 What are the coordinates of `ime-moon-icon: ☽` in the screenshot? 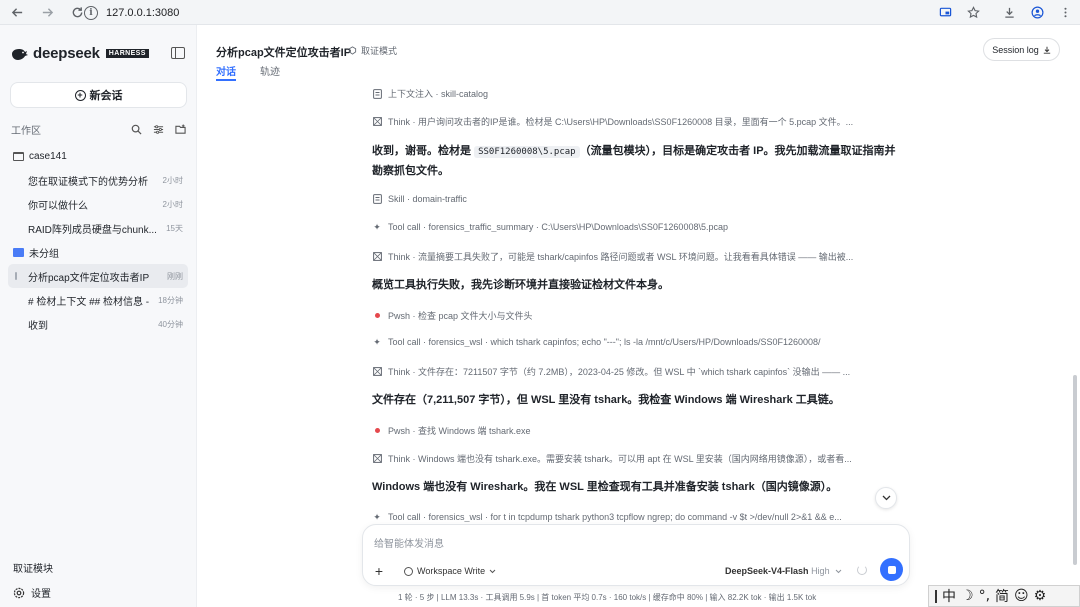 It's located at (967, 596).